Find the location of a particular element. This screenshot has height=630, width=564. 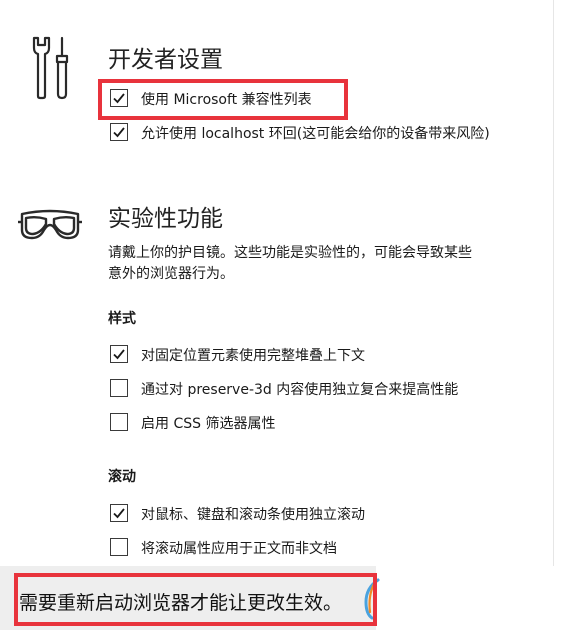

localhost-loopback-checkbox is located at coordinates (119, 132).